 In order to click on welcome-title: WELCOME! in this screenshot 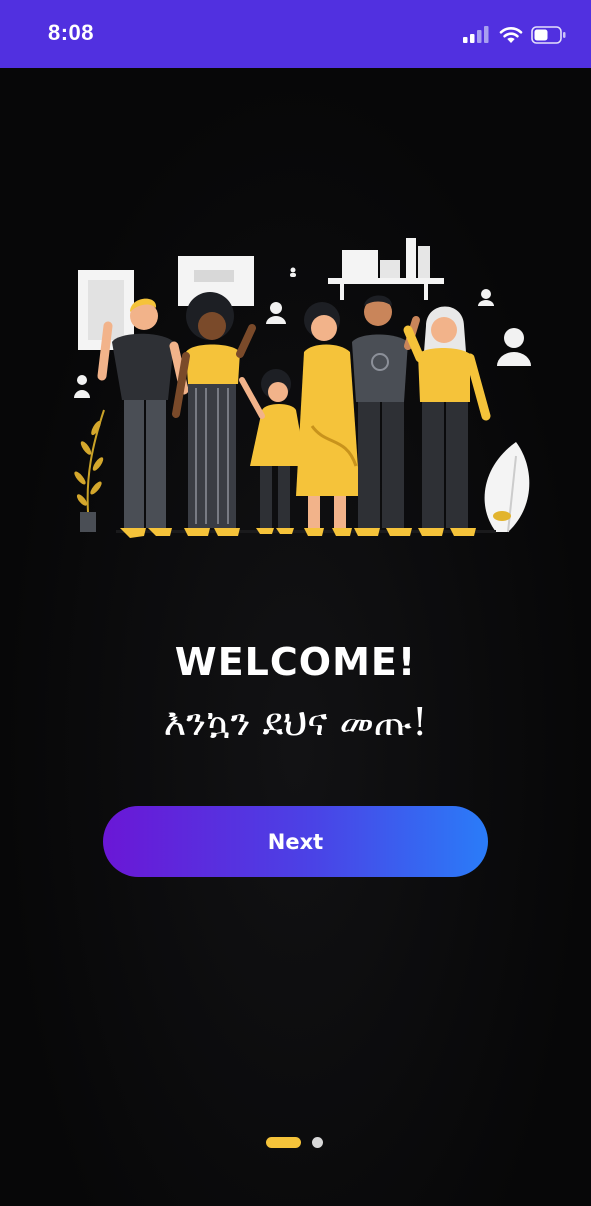, I will do `click(295, 662)`.